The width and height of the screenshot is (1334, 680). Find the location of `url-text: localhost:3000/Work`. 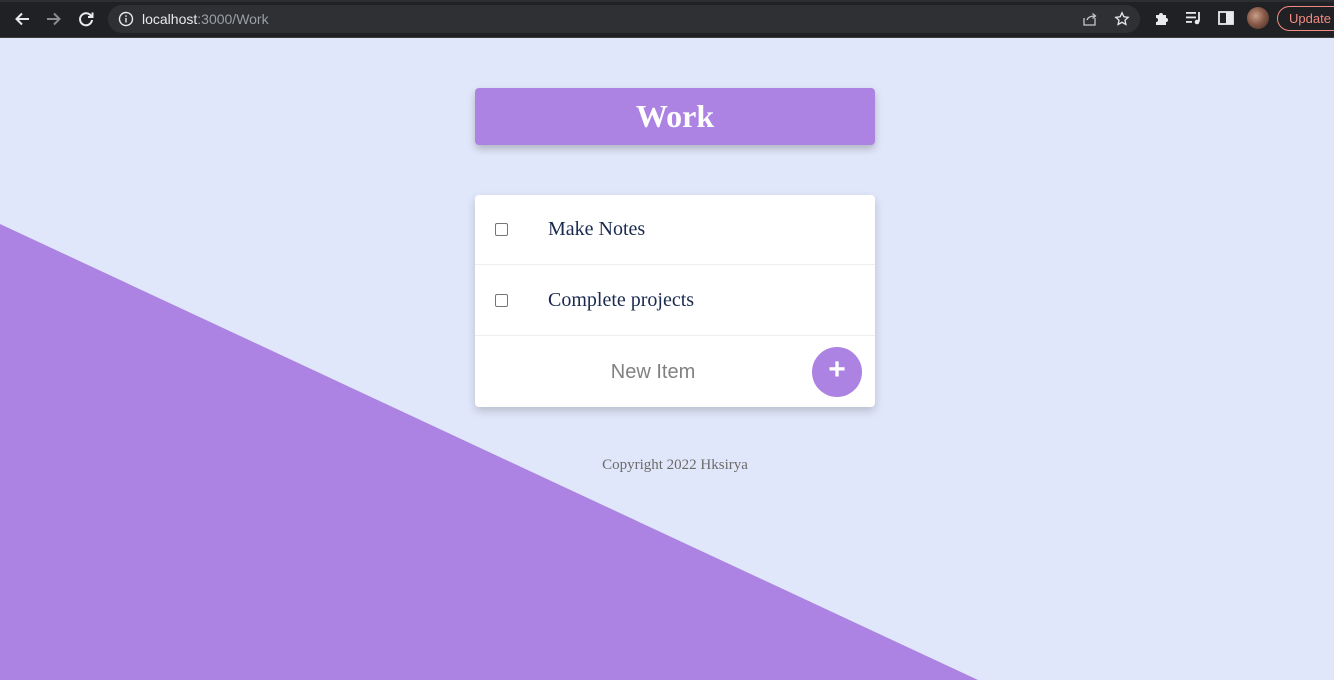

url-text: localhost:3000/Work is located at coordinates (205, 19).